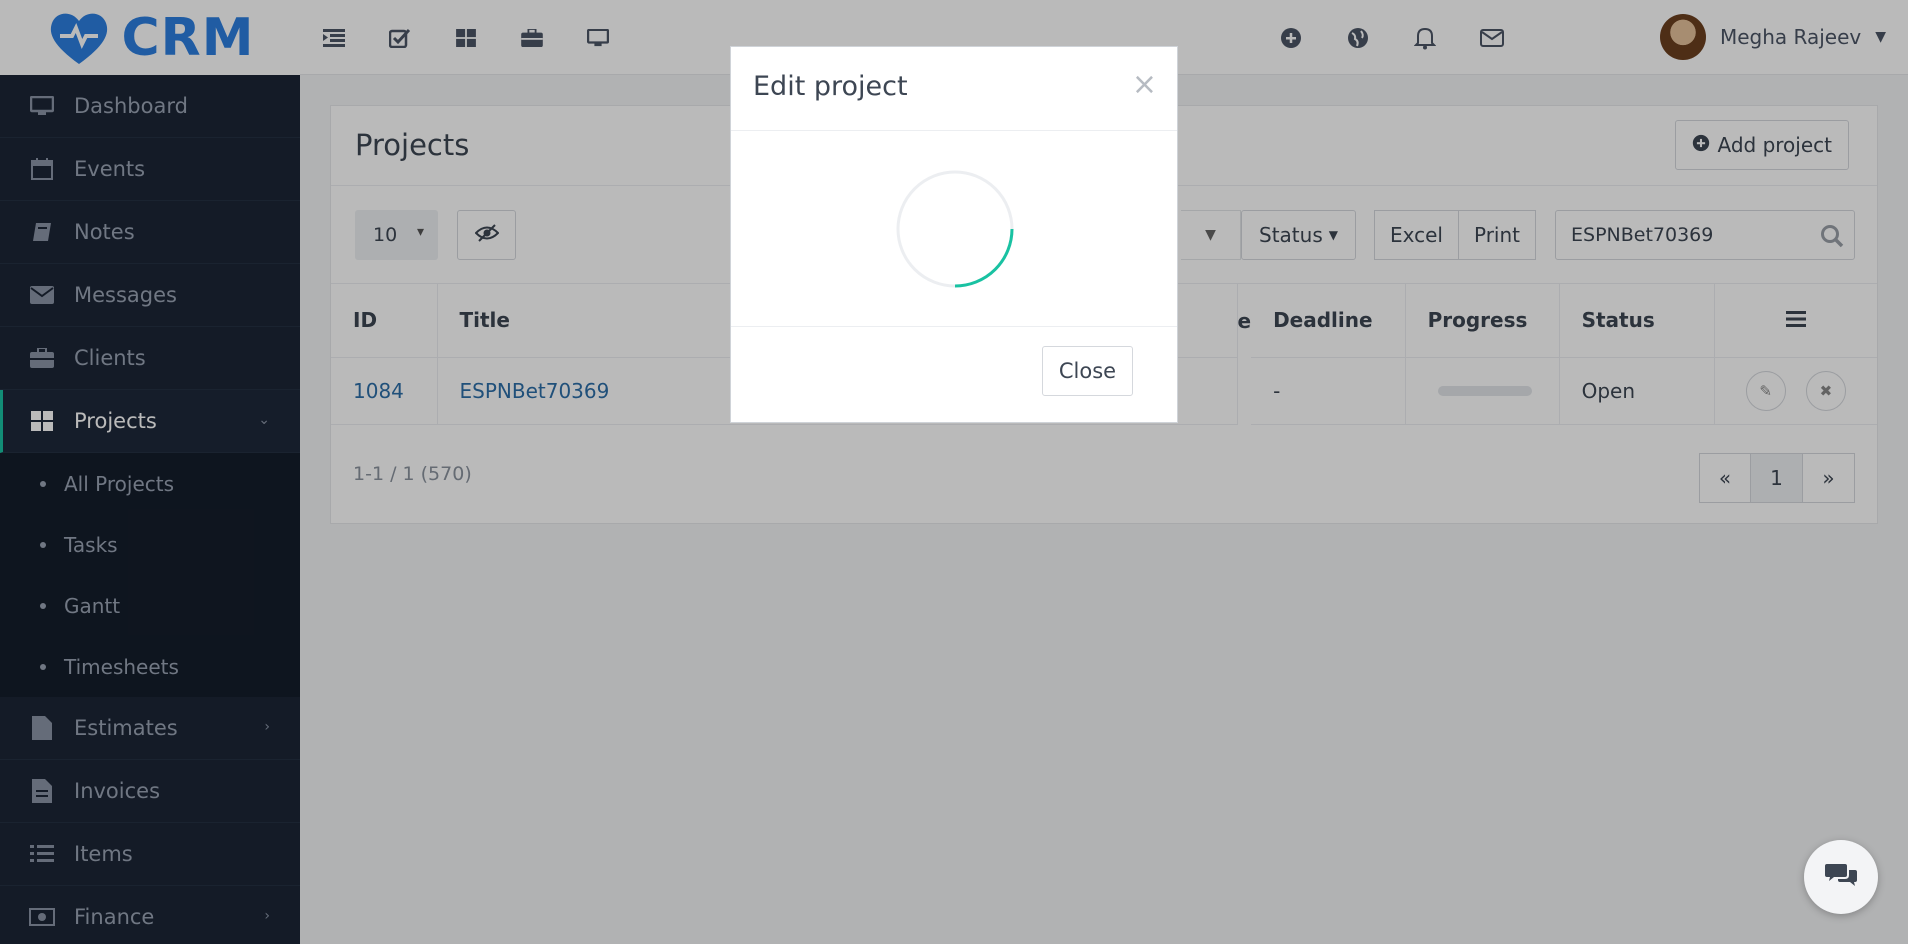 This screenshot has height=944, width=1908. What do you see at coordinates (954, 375) in the screenshot?
I see `modal-footer: Close` at bounding box center [954, 375].